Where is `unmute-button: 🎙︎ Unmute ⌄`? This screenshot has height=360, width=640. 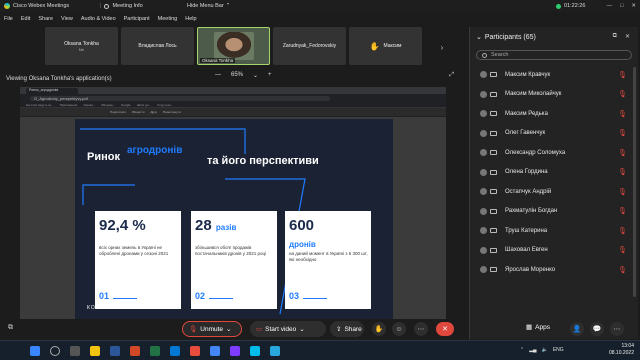
unmute-button: 🎙︎ Unmute ⌄ is located at coordinates (212, 329).